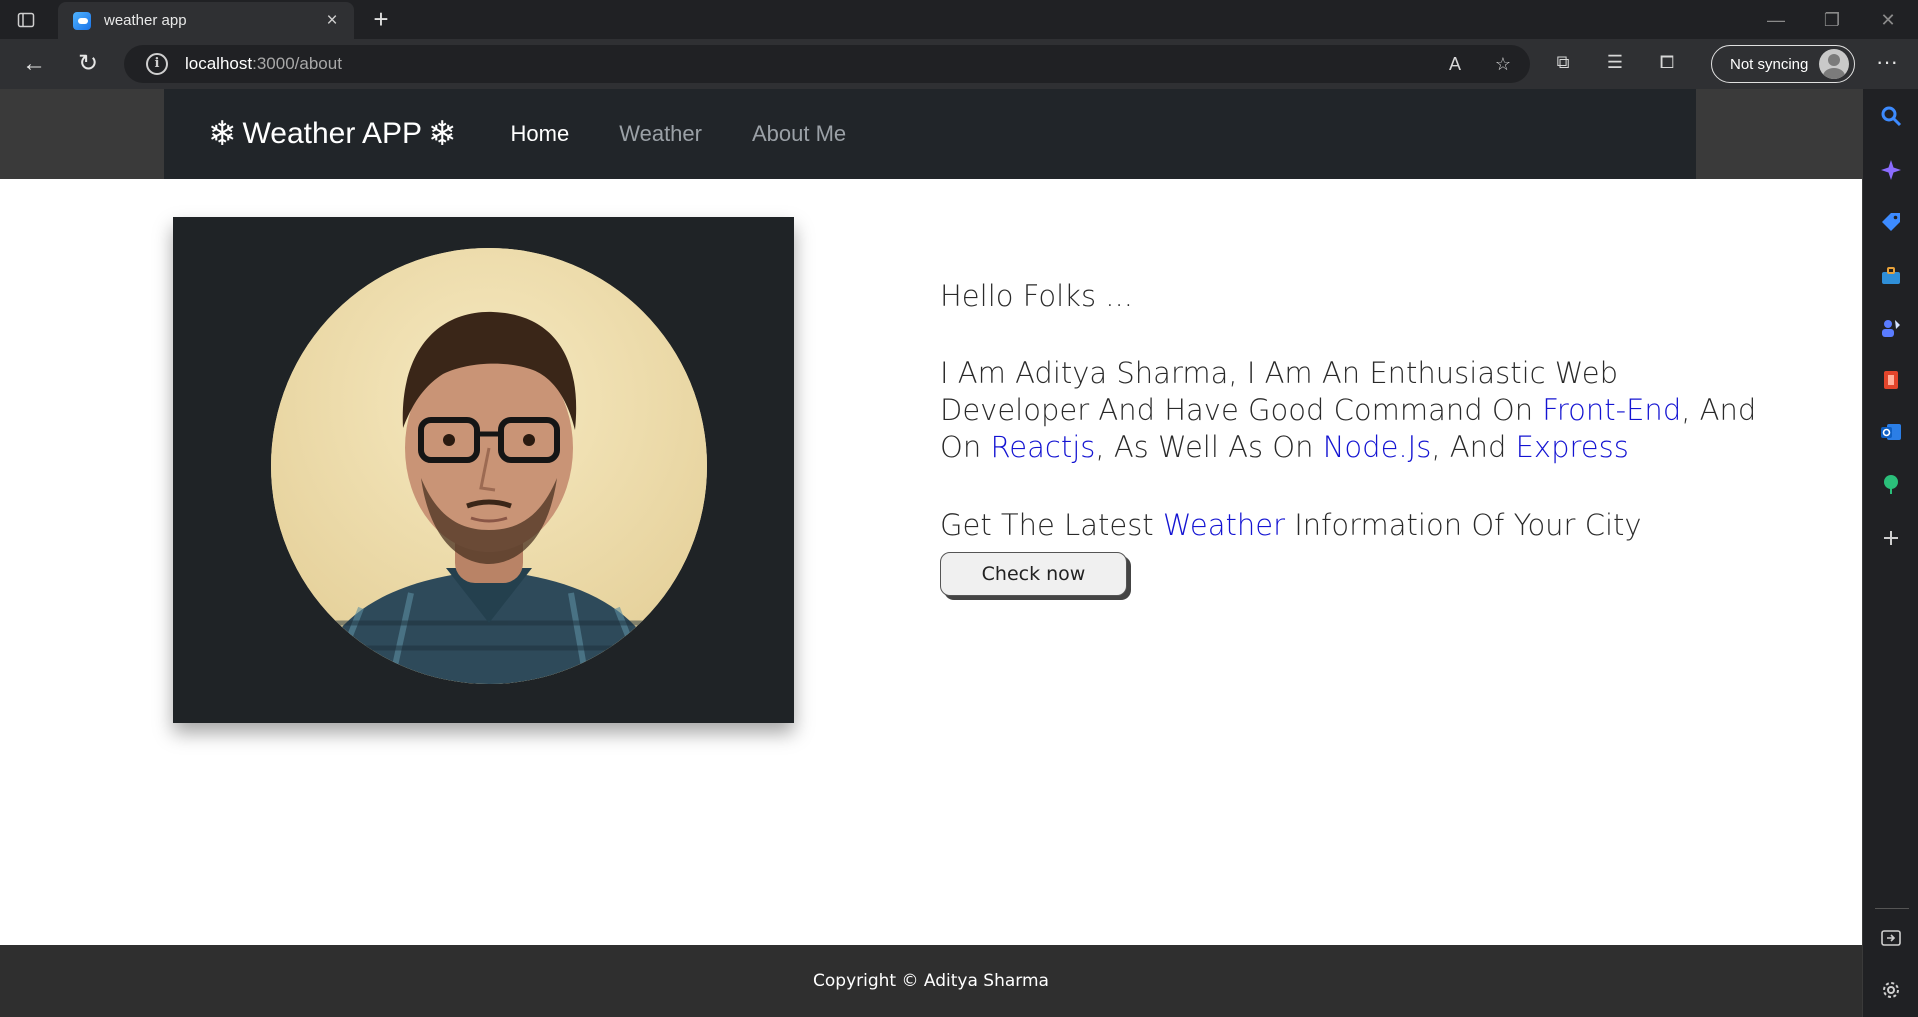 This screenshot has height=1017, width=1918. Describe the element at coordinates (930, 134) in the screenshot. I see `site-navbar: ❄ Weather APP ❄ Home Weather About Me` at that location.